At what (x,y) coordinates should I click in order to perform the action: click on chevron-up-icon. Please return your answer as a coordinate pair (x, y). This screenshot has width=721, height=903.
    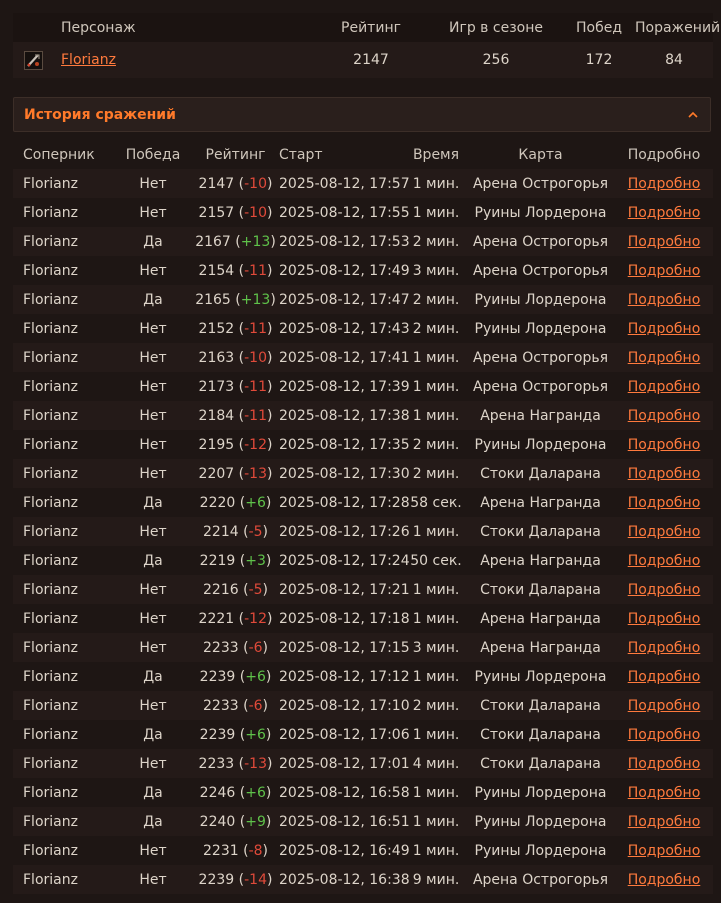
    Looking at the image, I should click on (693, 115).